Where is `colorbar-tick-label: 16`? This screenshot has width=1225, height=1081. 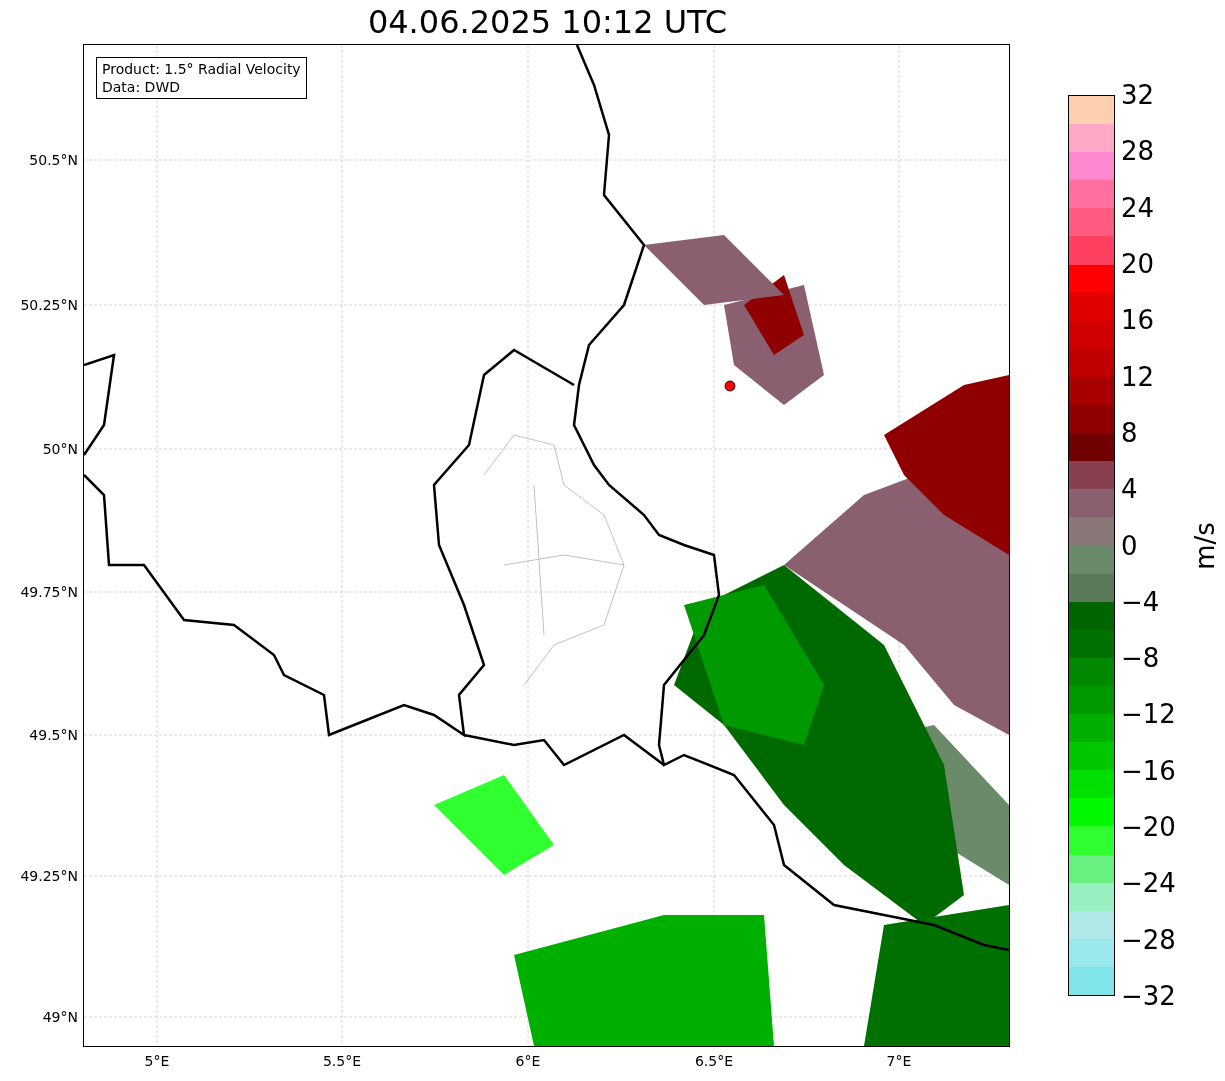 colorbar-tick-label: 16 is located at coordinates (1138, 320).